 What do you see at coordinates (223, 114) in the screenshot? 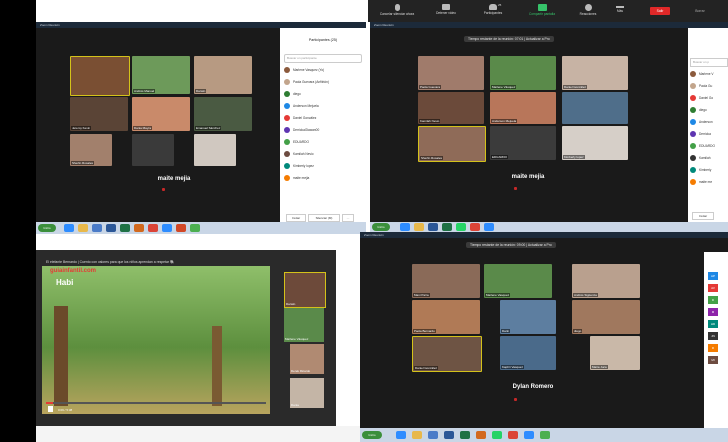
I see `q1-tile-5: Emanuel Sánchez` at bounding box center [223, 114].